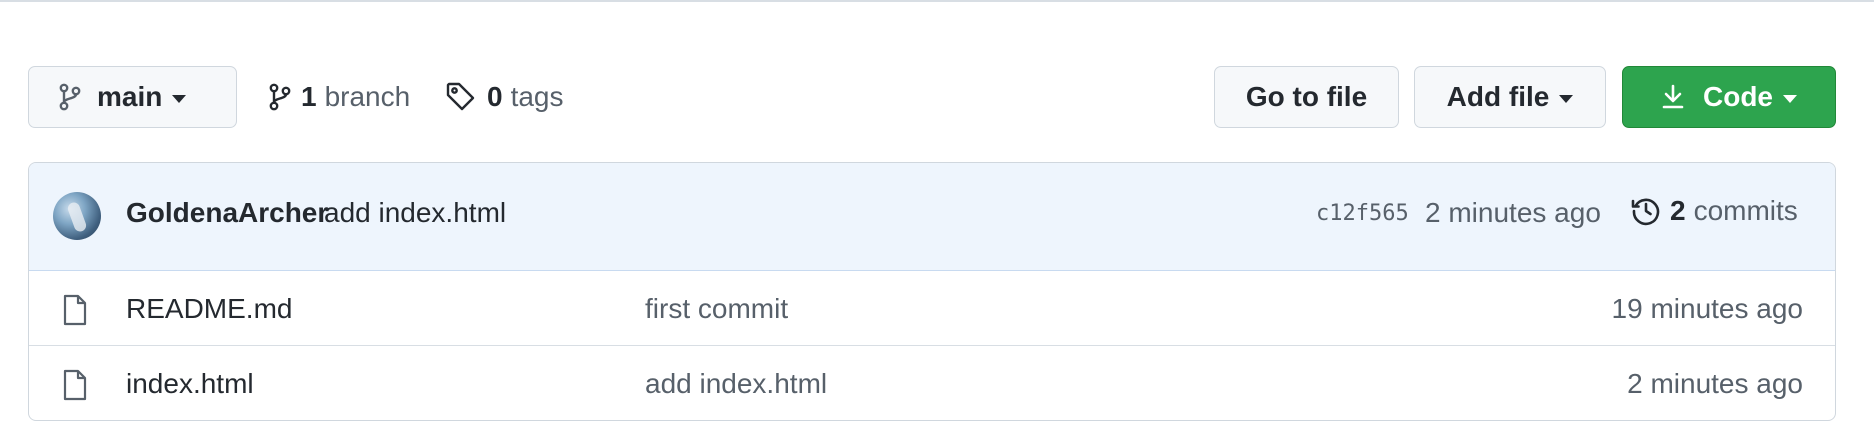 The width and height of the screenshot is (1874, 448). What do you see at coordinates (1678, 210) in the screenshot?
I see `commits-count: 2` at bounding box center [1678, 210].